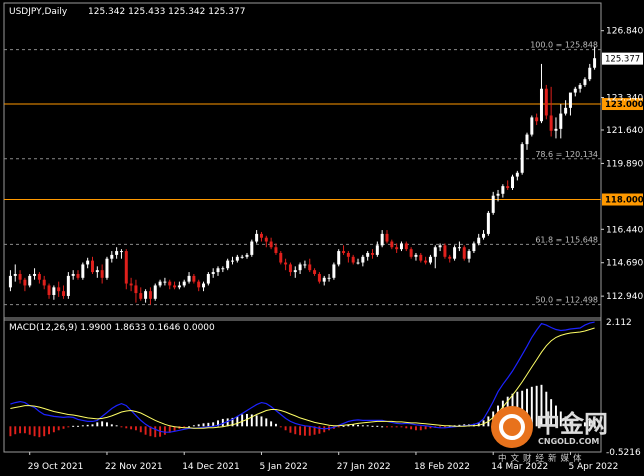 Image resolution: width=644 pixels, height=476 pixels. Describe the element at coordinates (623, 453) in the screenshot. I see `macd-tick-label-1: -0.5216` at that location.